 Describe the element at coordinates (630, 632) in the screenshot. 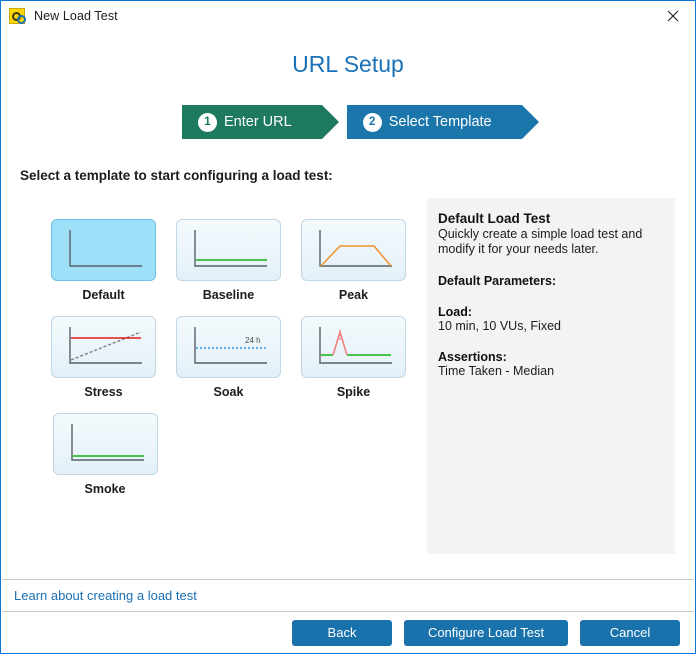

I see `cancel-button: Cancel` at that location.